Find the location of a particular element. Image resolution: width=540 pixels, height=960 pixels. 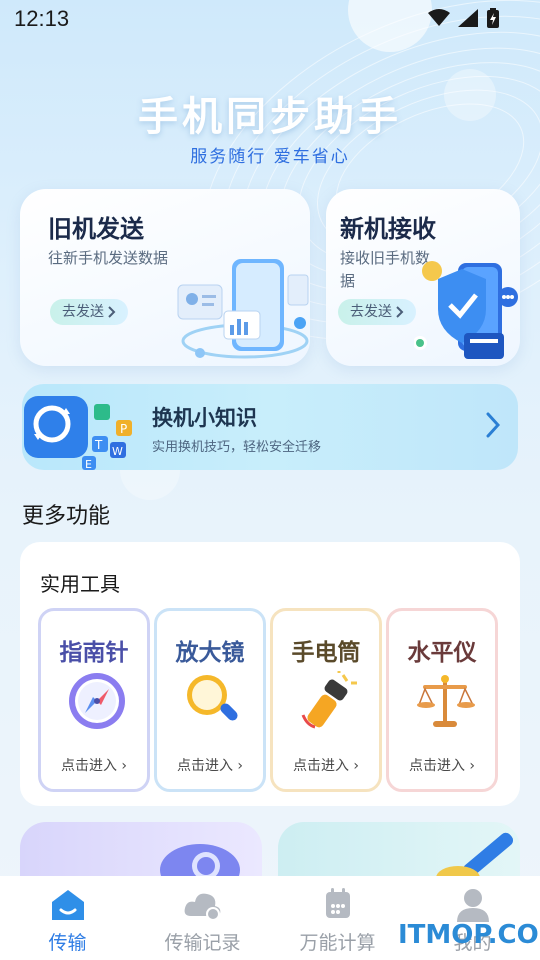

status-time: 12:13 is located at coordinates (42, 18).